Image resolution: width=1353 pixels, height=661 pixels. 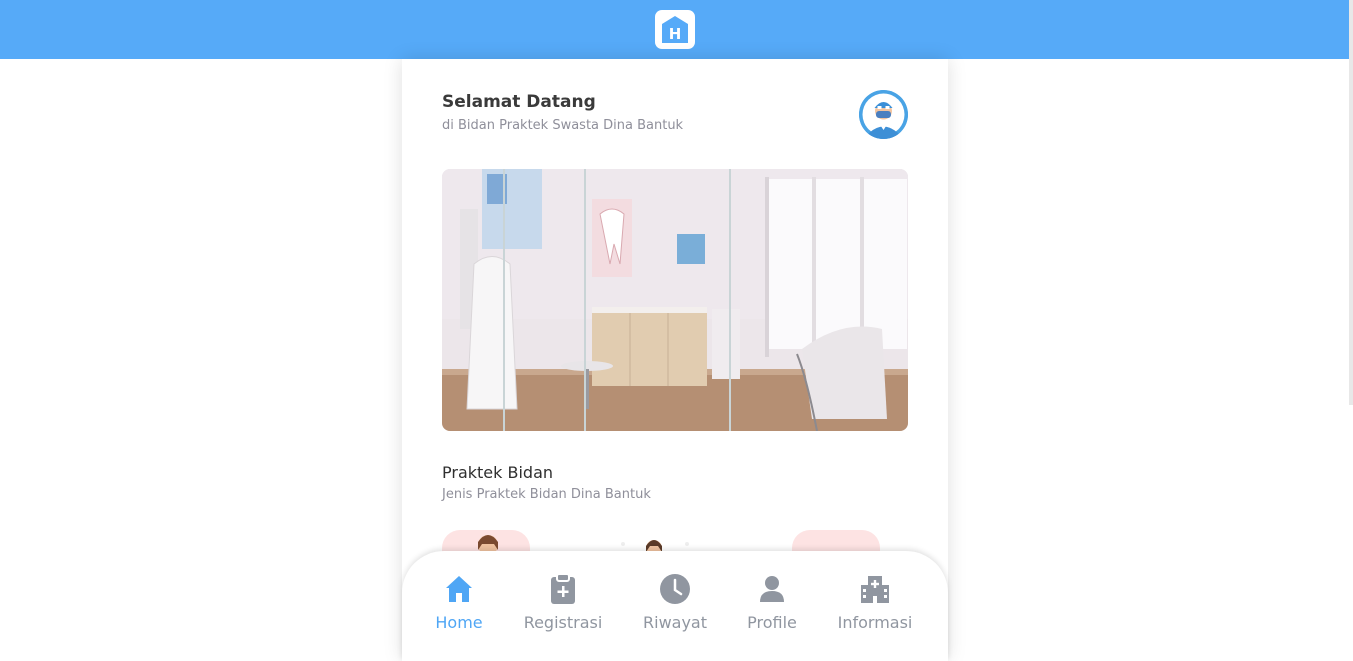 What do you see at coordinates (772, 622) in the screenshot?
I see `nav-label-profile: Profile` at bounding box center [772, 622].